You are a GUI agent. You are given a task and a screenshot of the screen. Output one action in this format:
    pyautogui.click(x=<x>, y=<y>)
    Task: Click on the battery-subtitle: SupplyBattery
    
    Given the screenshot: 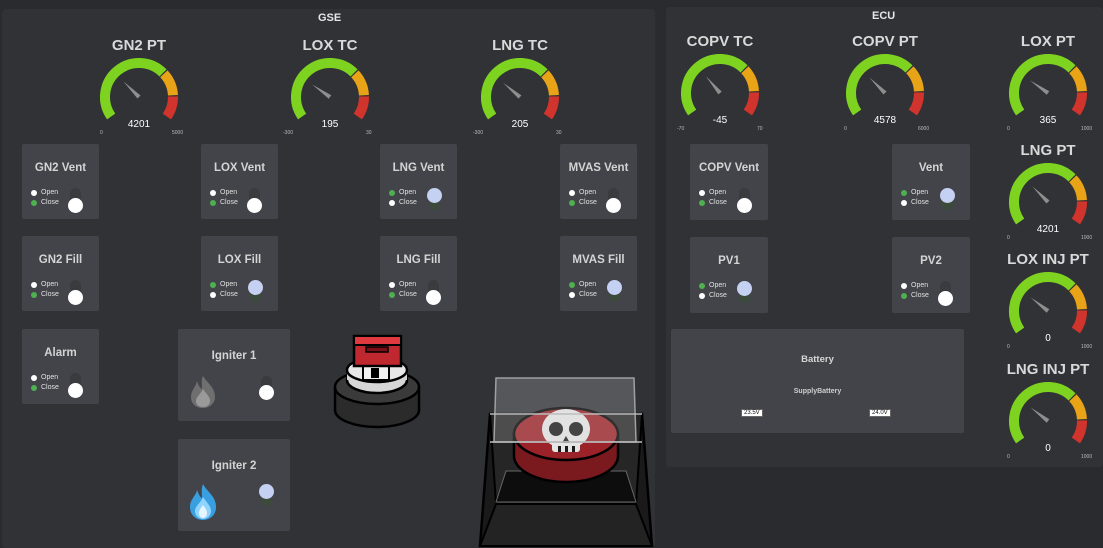 What is the action you would take?
    pyautogui.click(x=817, y=391)
    